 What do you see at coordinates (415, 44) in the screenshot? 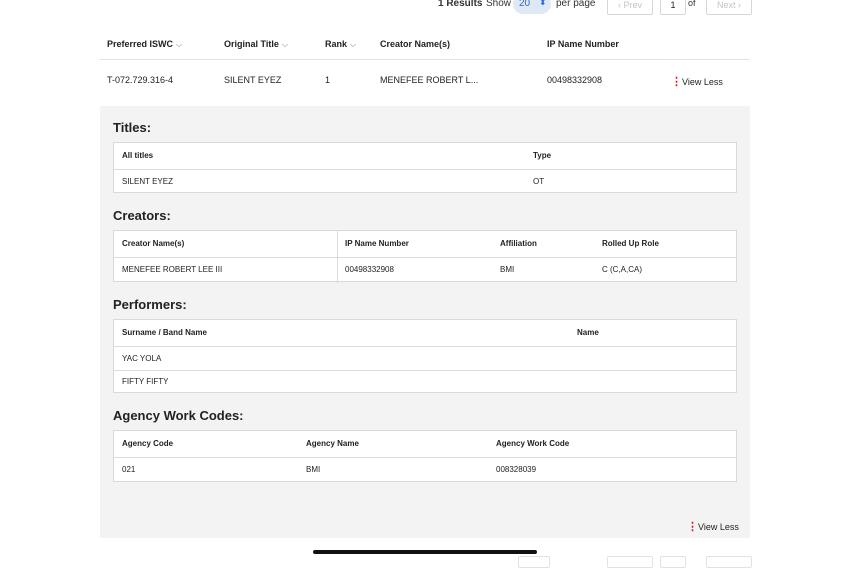
I see `col-header-creator-names: Creator Name(s)` at bounding box center [415, 44].